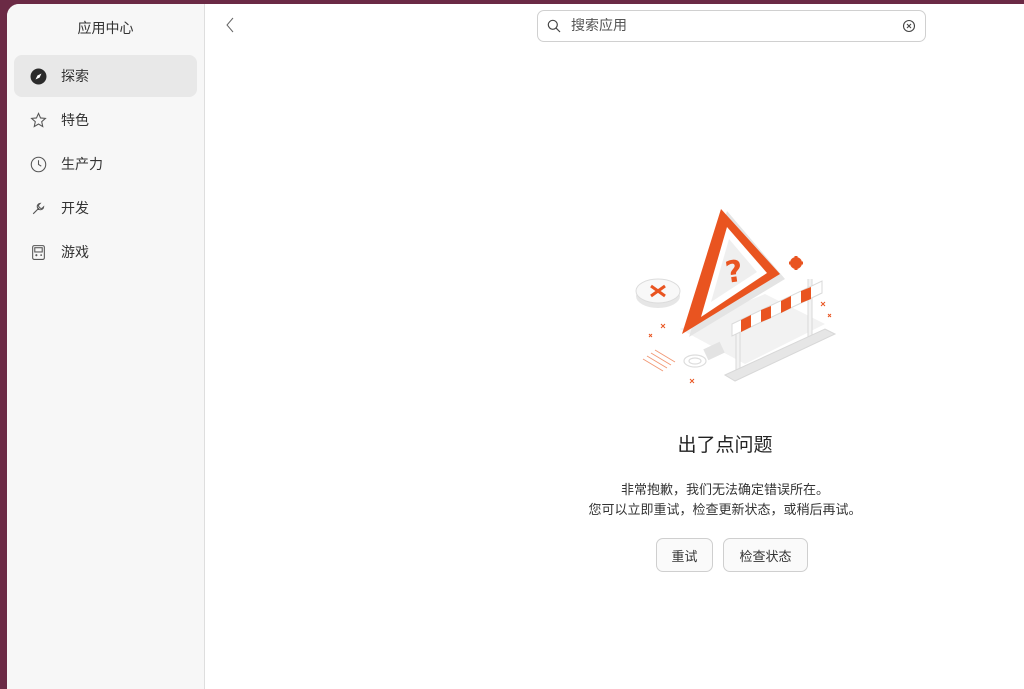 The image size is (1024, 689). I want to click on error-title: 出了点问题, so click(725, 445).